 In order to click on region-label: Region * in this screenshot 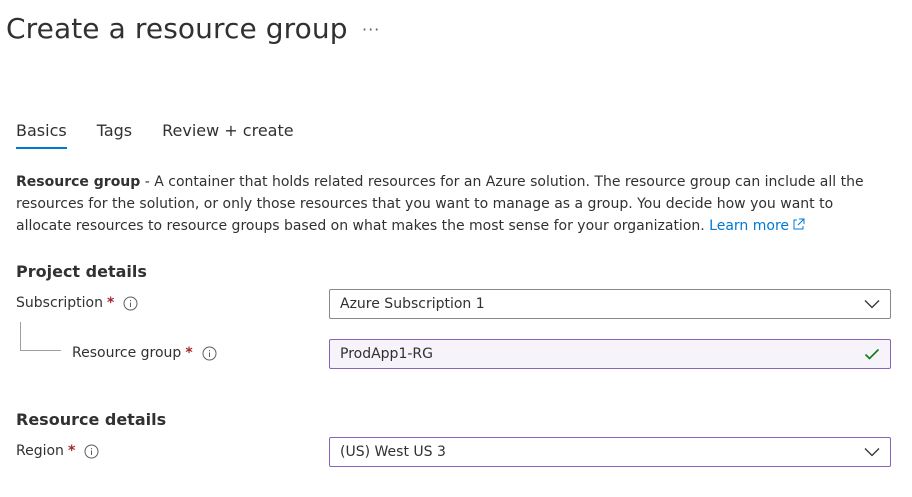, I will do `click(57, 451)`.